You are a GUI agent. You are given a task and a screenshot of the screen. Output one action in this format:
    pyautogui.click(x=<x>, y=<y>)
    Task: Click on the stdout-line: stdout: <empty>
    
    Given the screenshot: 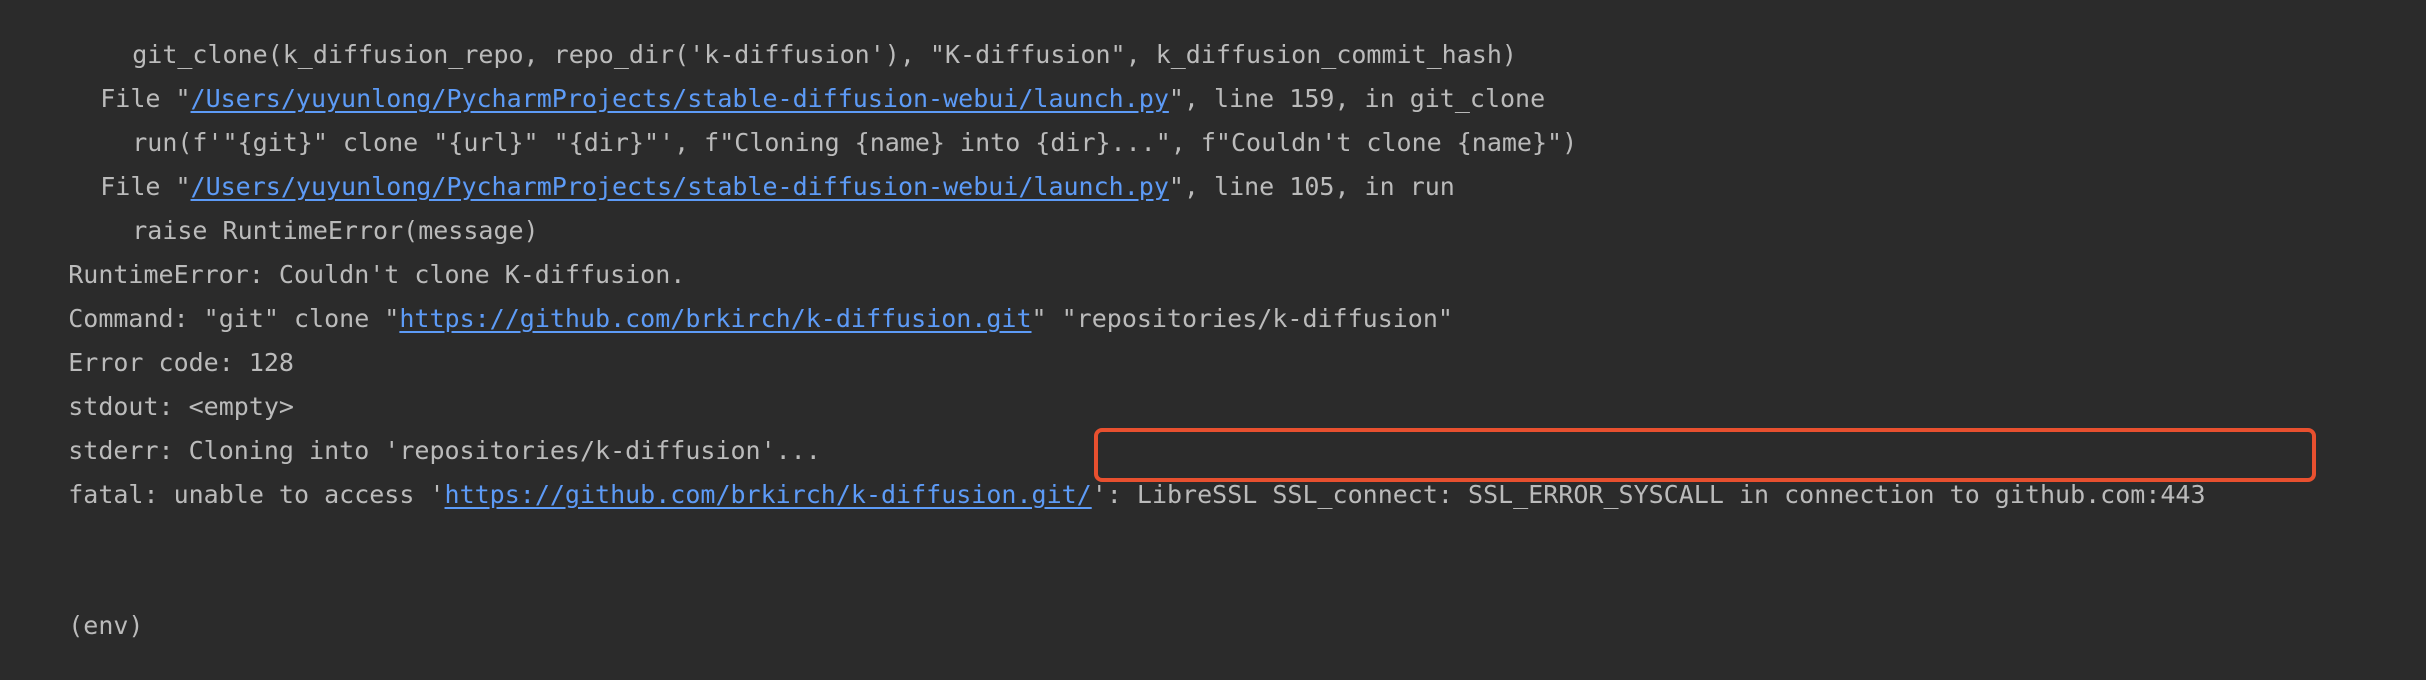 What is the action you would take?
    pyautogui.click(x=151, y=387)
    